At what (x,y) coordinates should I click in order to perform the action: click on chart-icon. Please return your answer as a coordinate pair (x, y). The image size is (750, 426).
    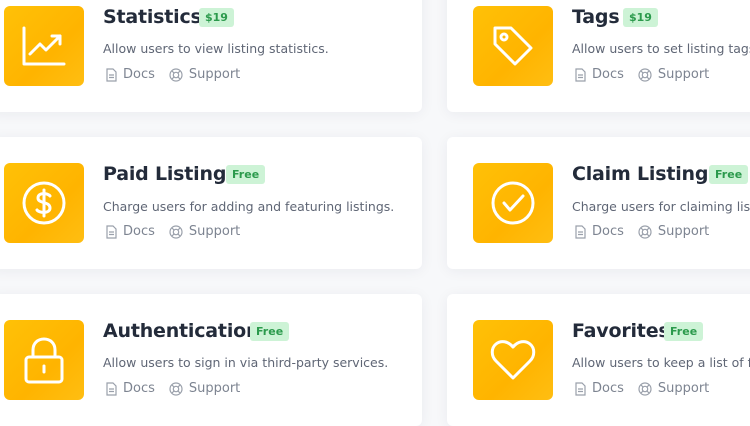
    Looking at the image, I should click on (44, 46).